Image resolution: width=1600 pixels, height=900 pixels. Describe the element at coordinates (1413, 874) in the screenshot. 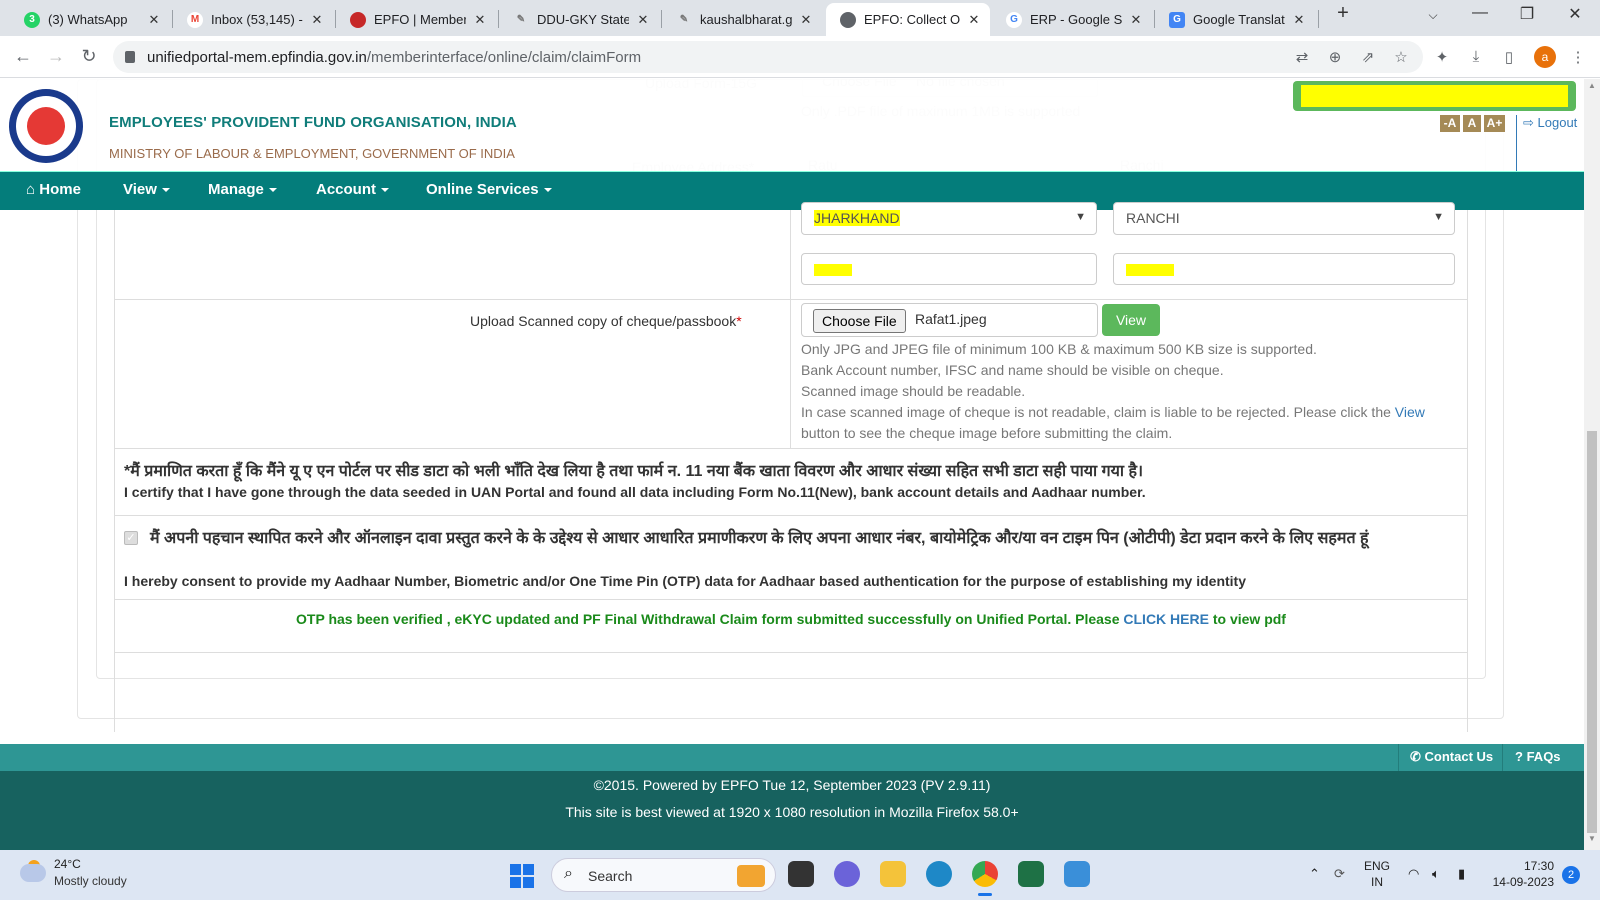

I see `wifi-icon: ◠` at that location.